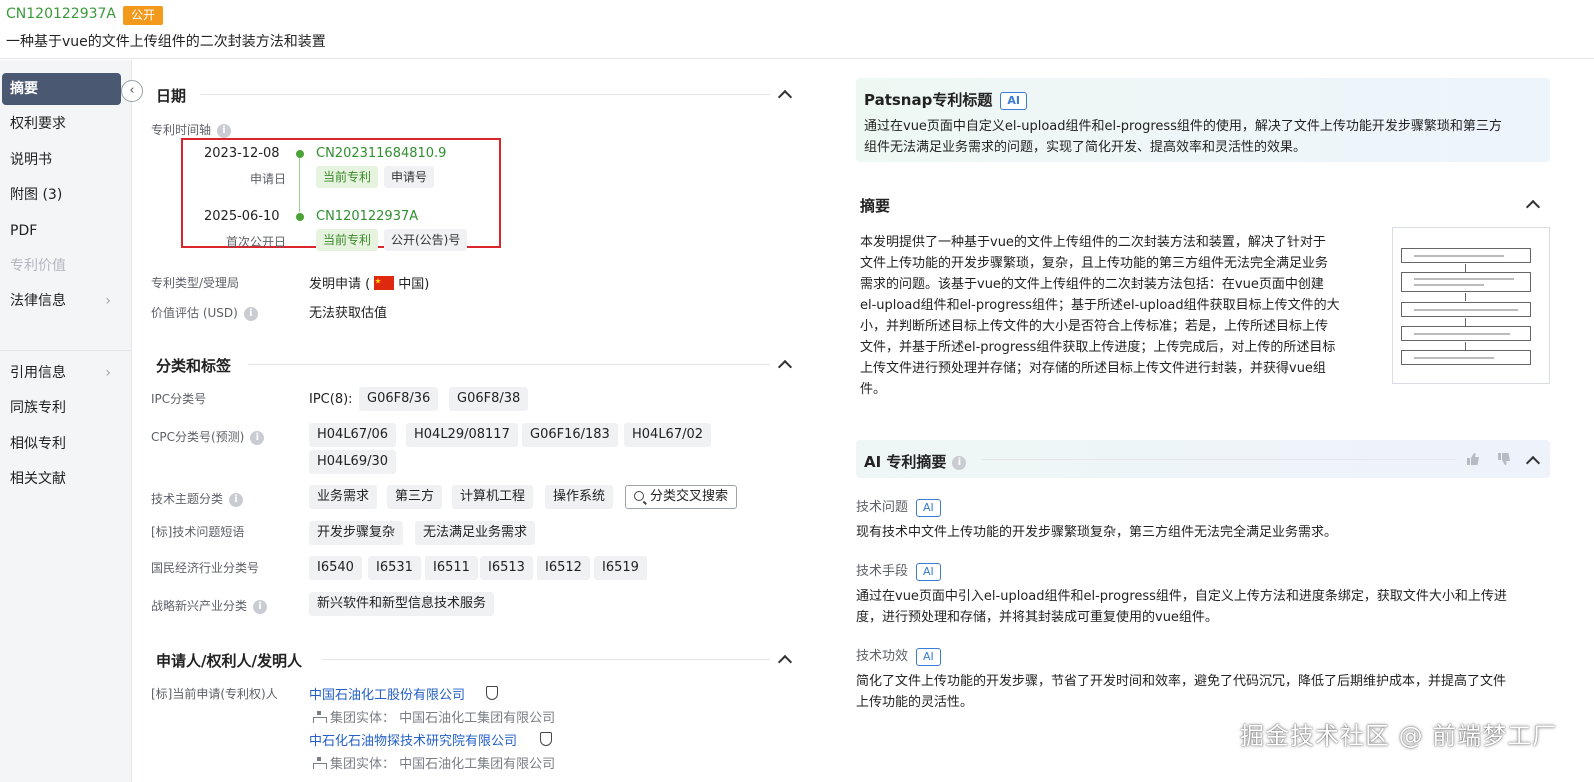 Image resolution: width=1594 pixels, height=782 pixels. What do you see at coordinates (61, 195) in the screenshot?
I see `sidebar-item-drawings: 附图 (3)` at bounding box center [61, 195].